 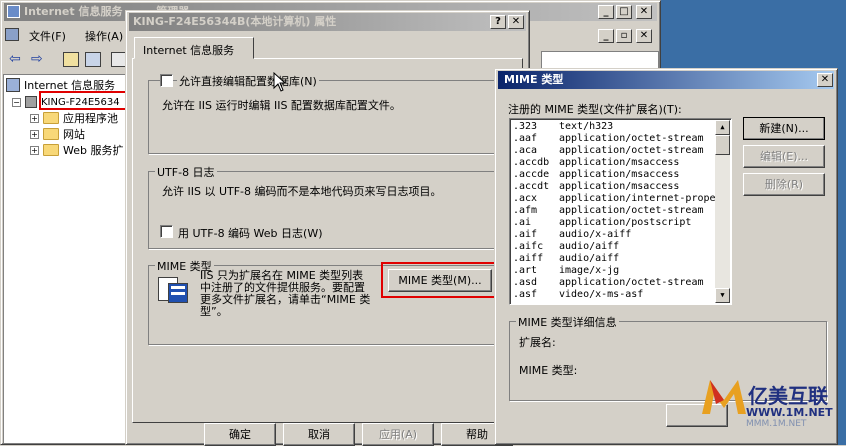 What do you see at coordinates (498, 22) in the screenshot?
I see `help-button: ?` at bounding box center [498, 22].